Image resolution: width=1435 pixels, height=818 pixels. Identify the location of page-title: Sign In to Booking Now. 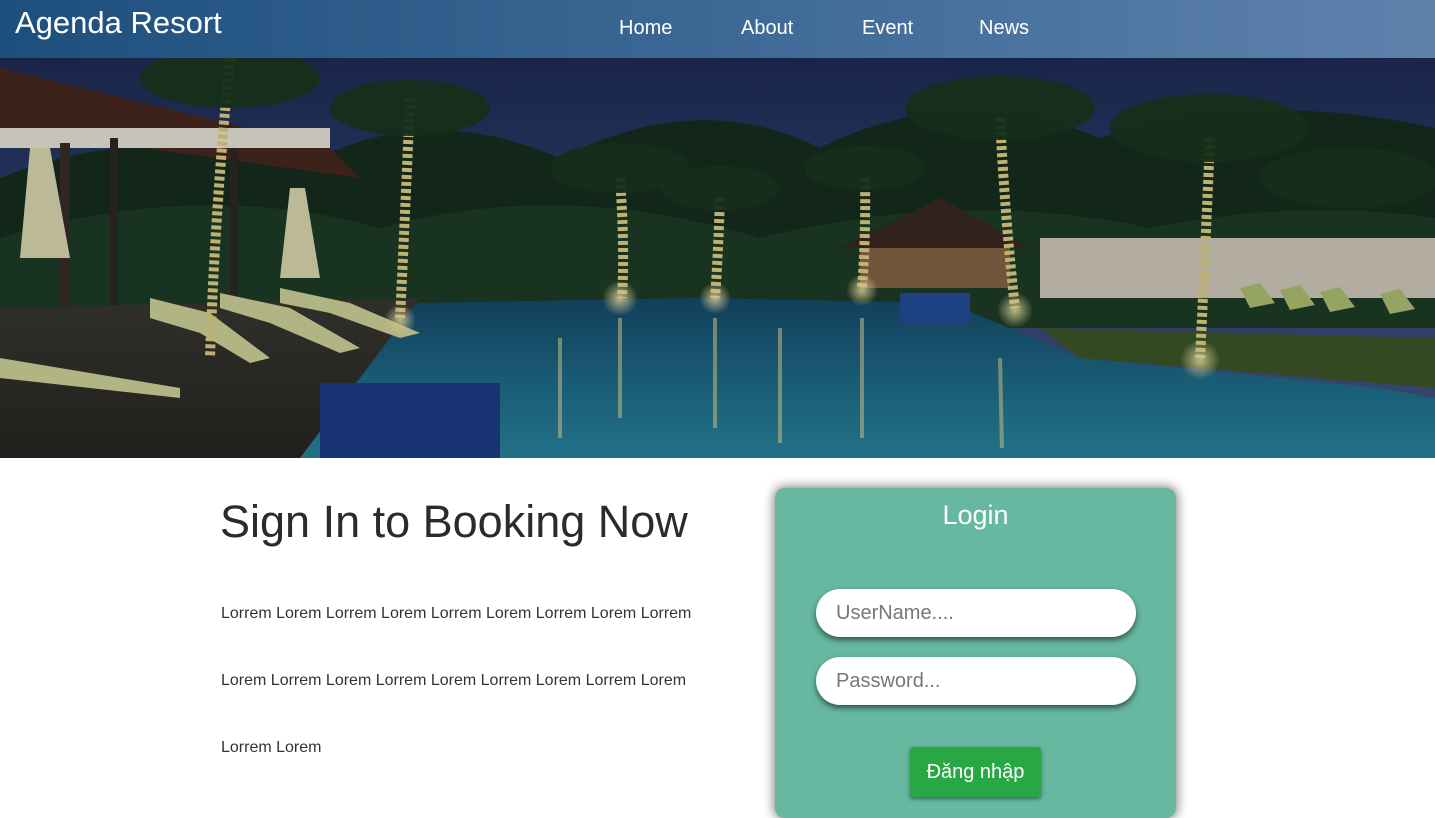
(454, 521).